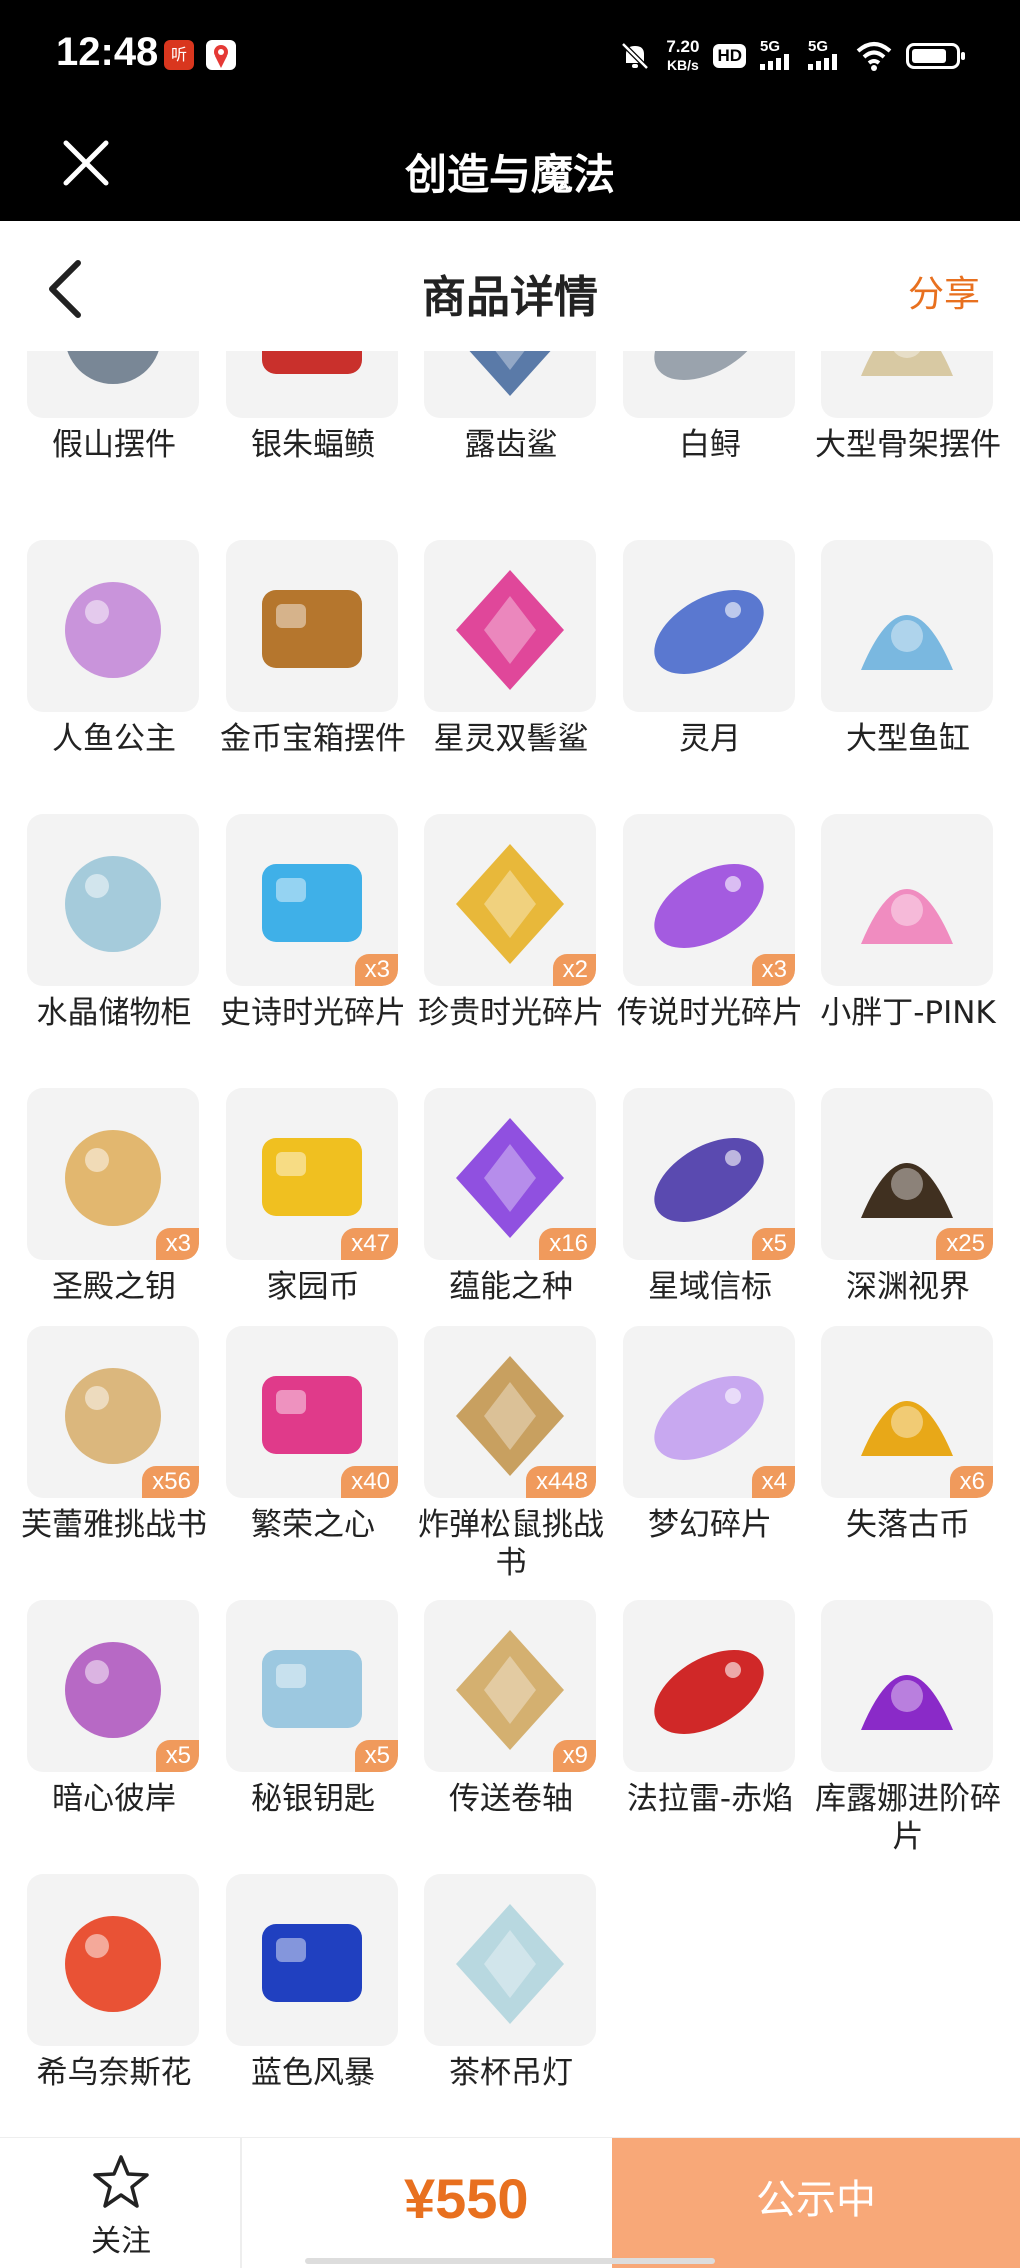  Describe the element at coordinates (509, 174) in the screenshot. I see `app-title: 创造与魔法` at that location.